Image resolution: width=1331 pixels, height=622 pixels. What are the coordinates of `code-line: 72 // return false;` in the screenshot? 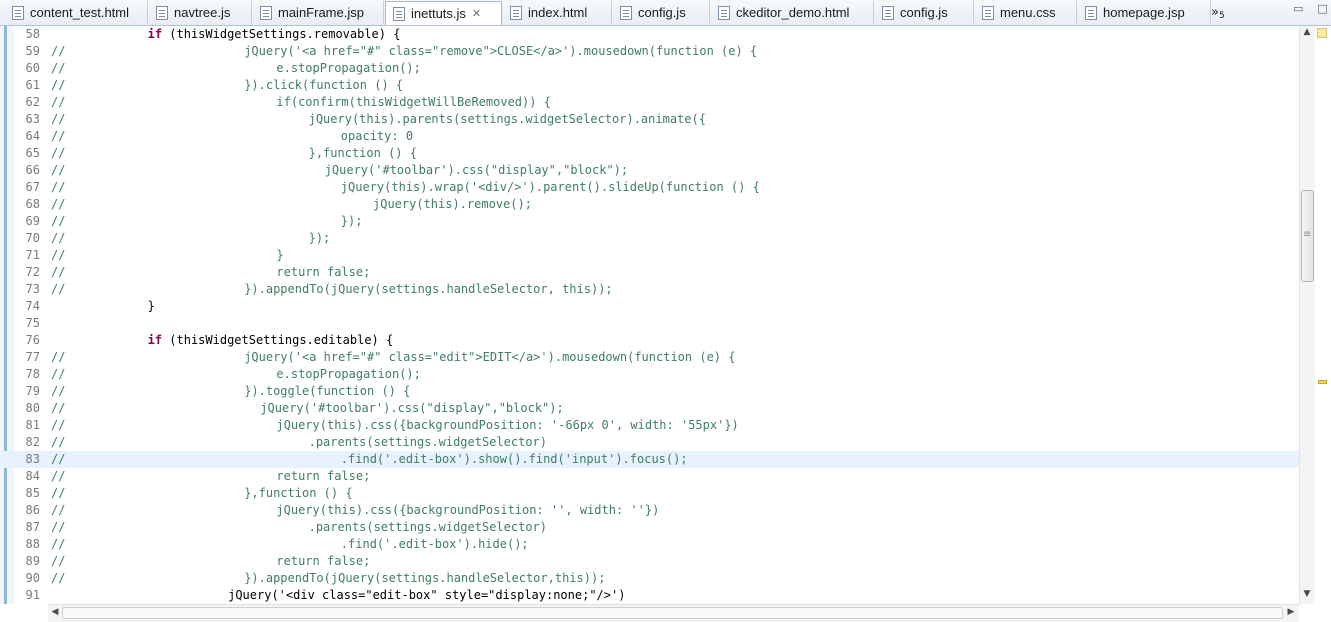 It's located at (649, 272).